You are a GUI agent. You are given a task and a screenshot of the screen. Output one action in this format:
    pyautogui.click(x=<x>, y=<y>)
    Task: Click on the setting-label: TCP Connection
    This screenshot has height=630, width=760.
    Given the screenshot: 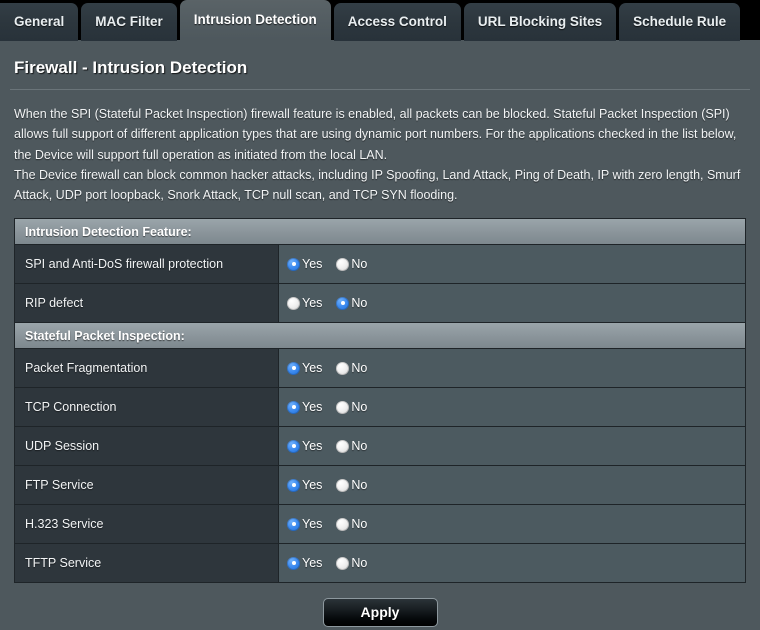 What is the action you would take?
    pyautogui.click(x=147, y=407)
    